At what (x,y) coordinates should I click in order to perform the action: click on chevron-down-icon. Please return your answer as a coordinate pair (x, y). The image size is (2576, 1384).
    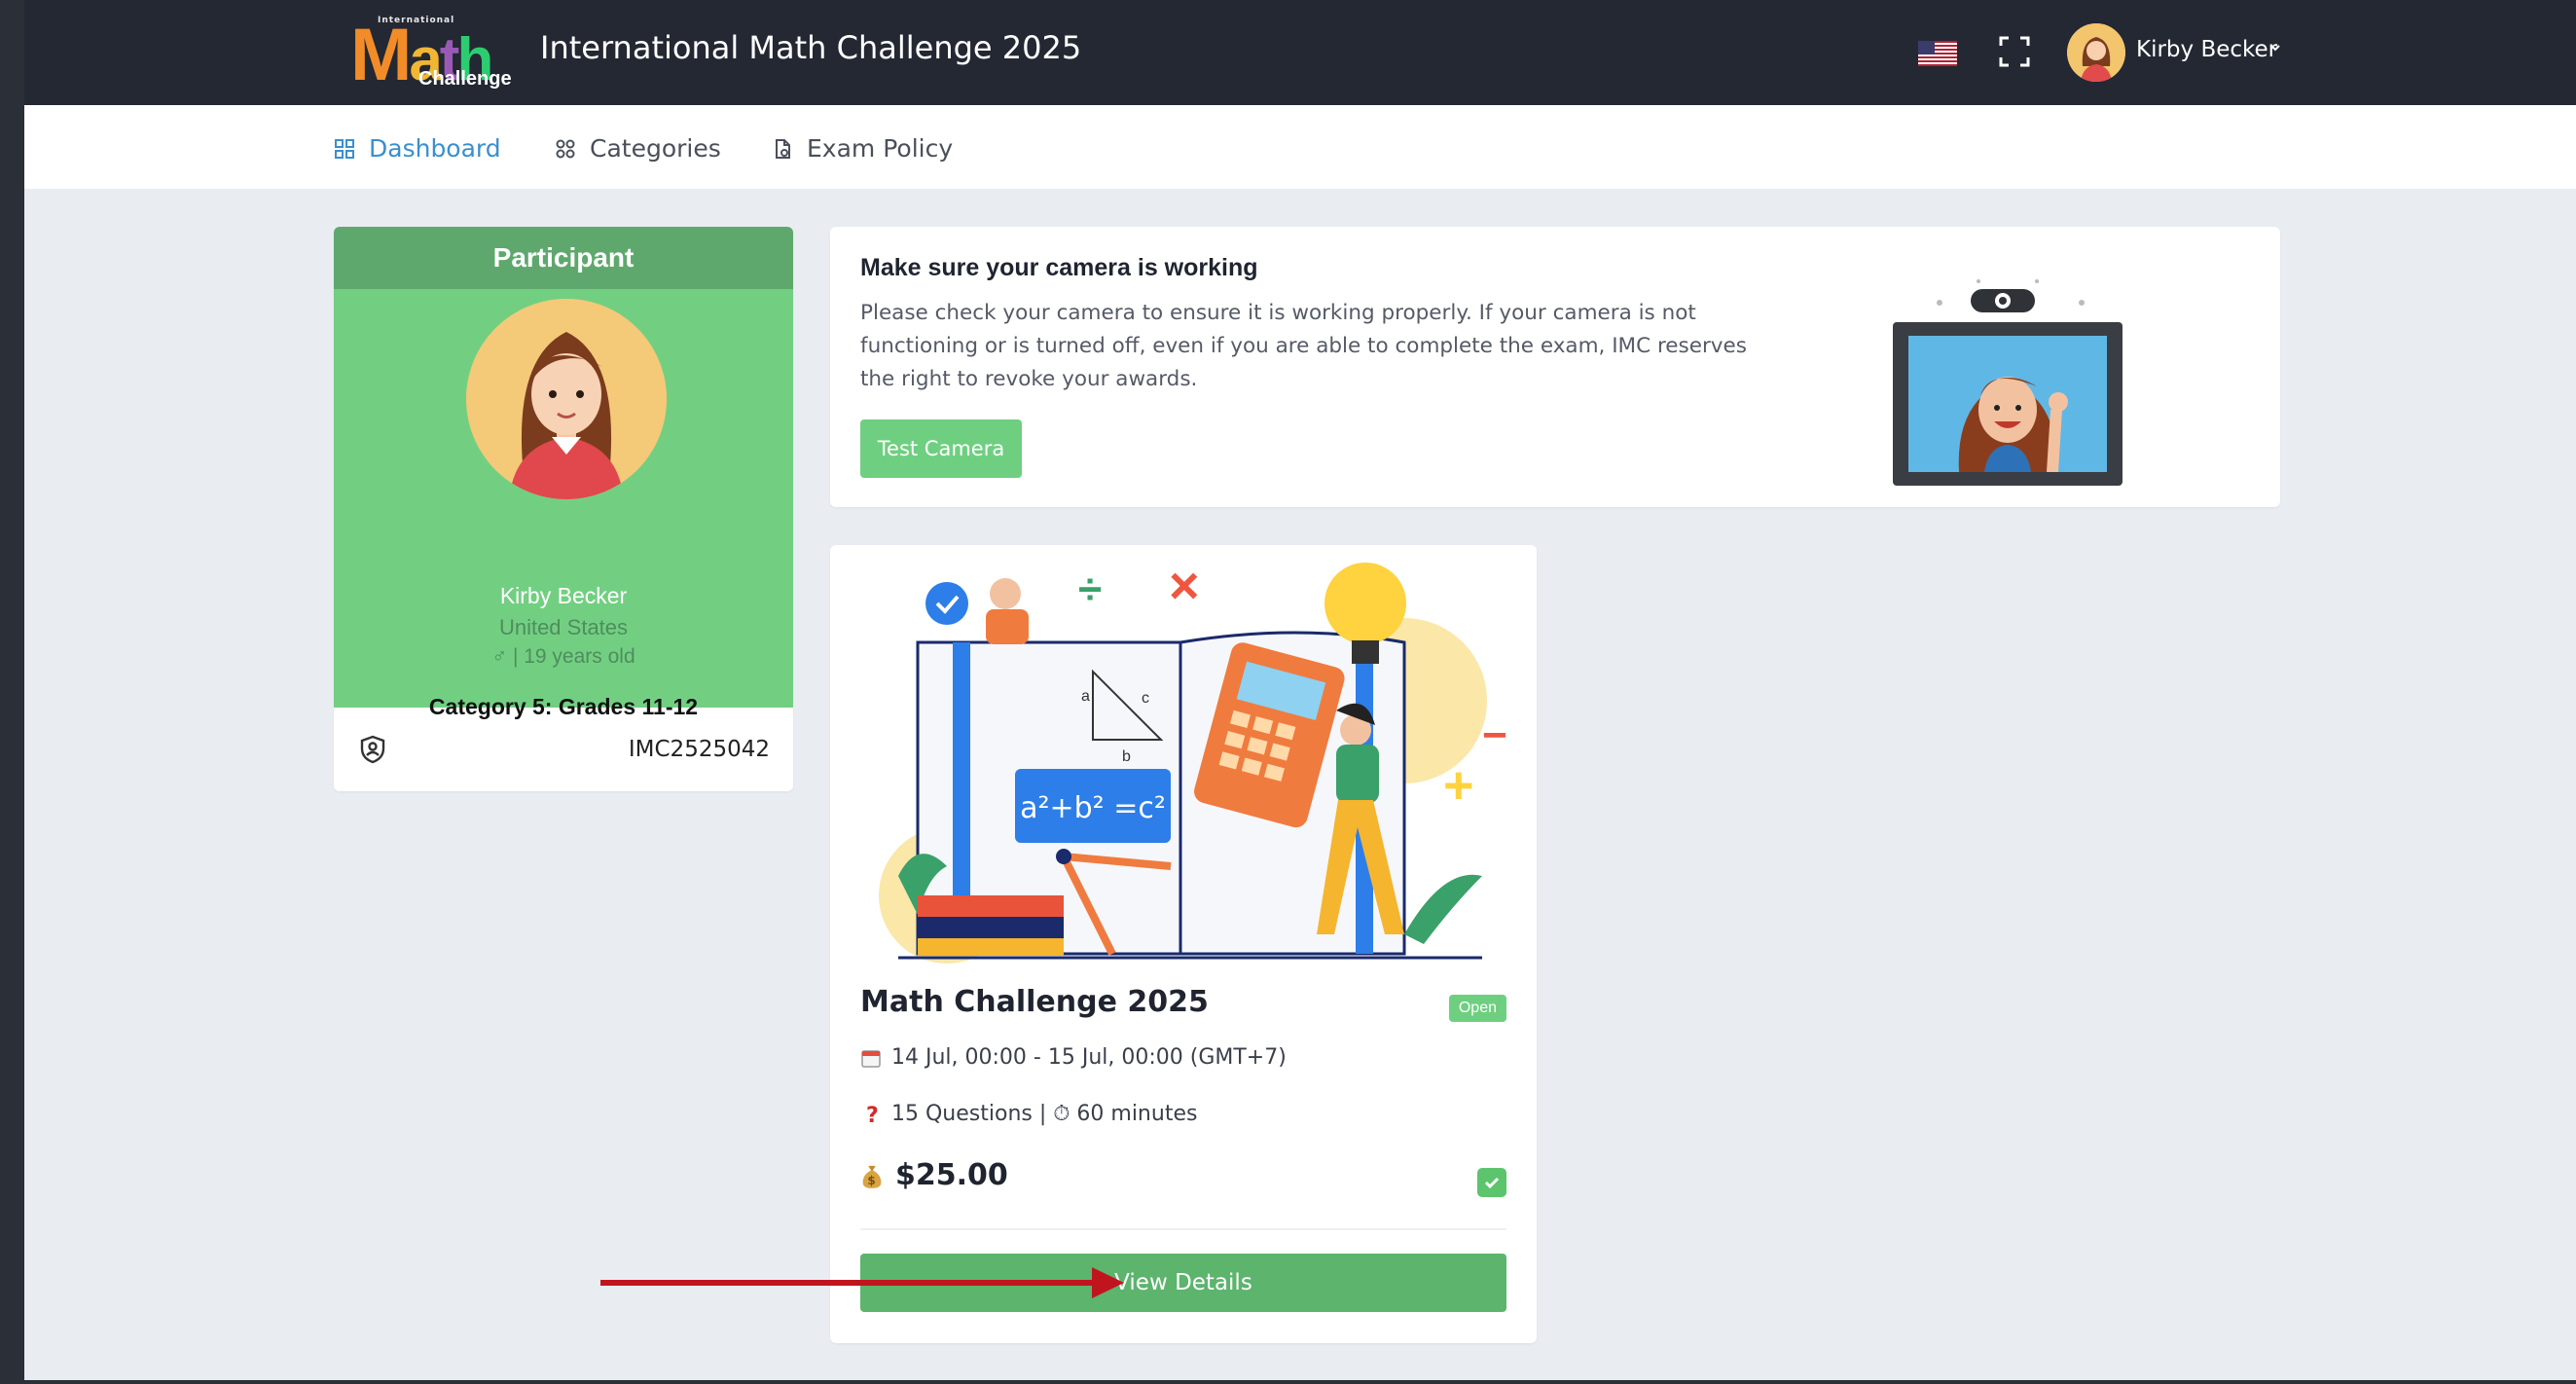
    Looking at the image, I should click on (2275, 48).